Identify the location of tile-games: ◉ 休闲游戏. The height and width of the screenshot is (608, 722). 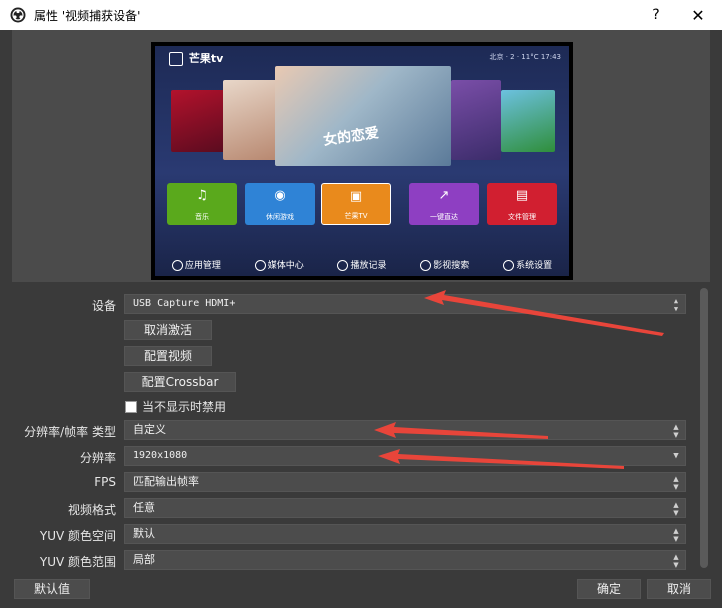
(280, 204).